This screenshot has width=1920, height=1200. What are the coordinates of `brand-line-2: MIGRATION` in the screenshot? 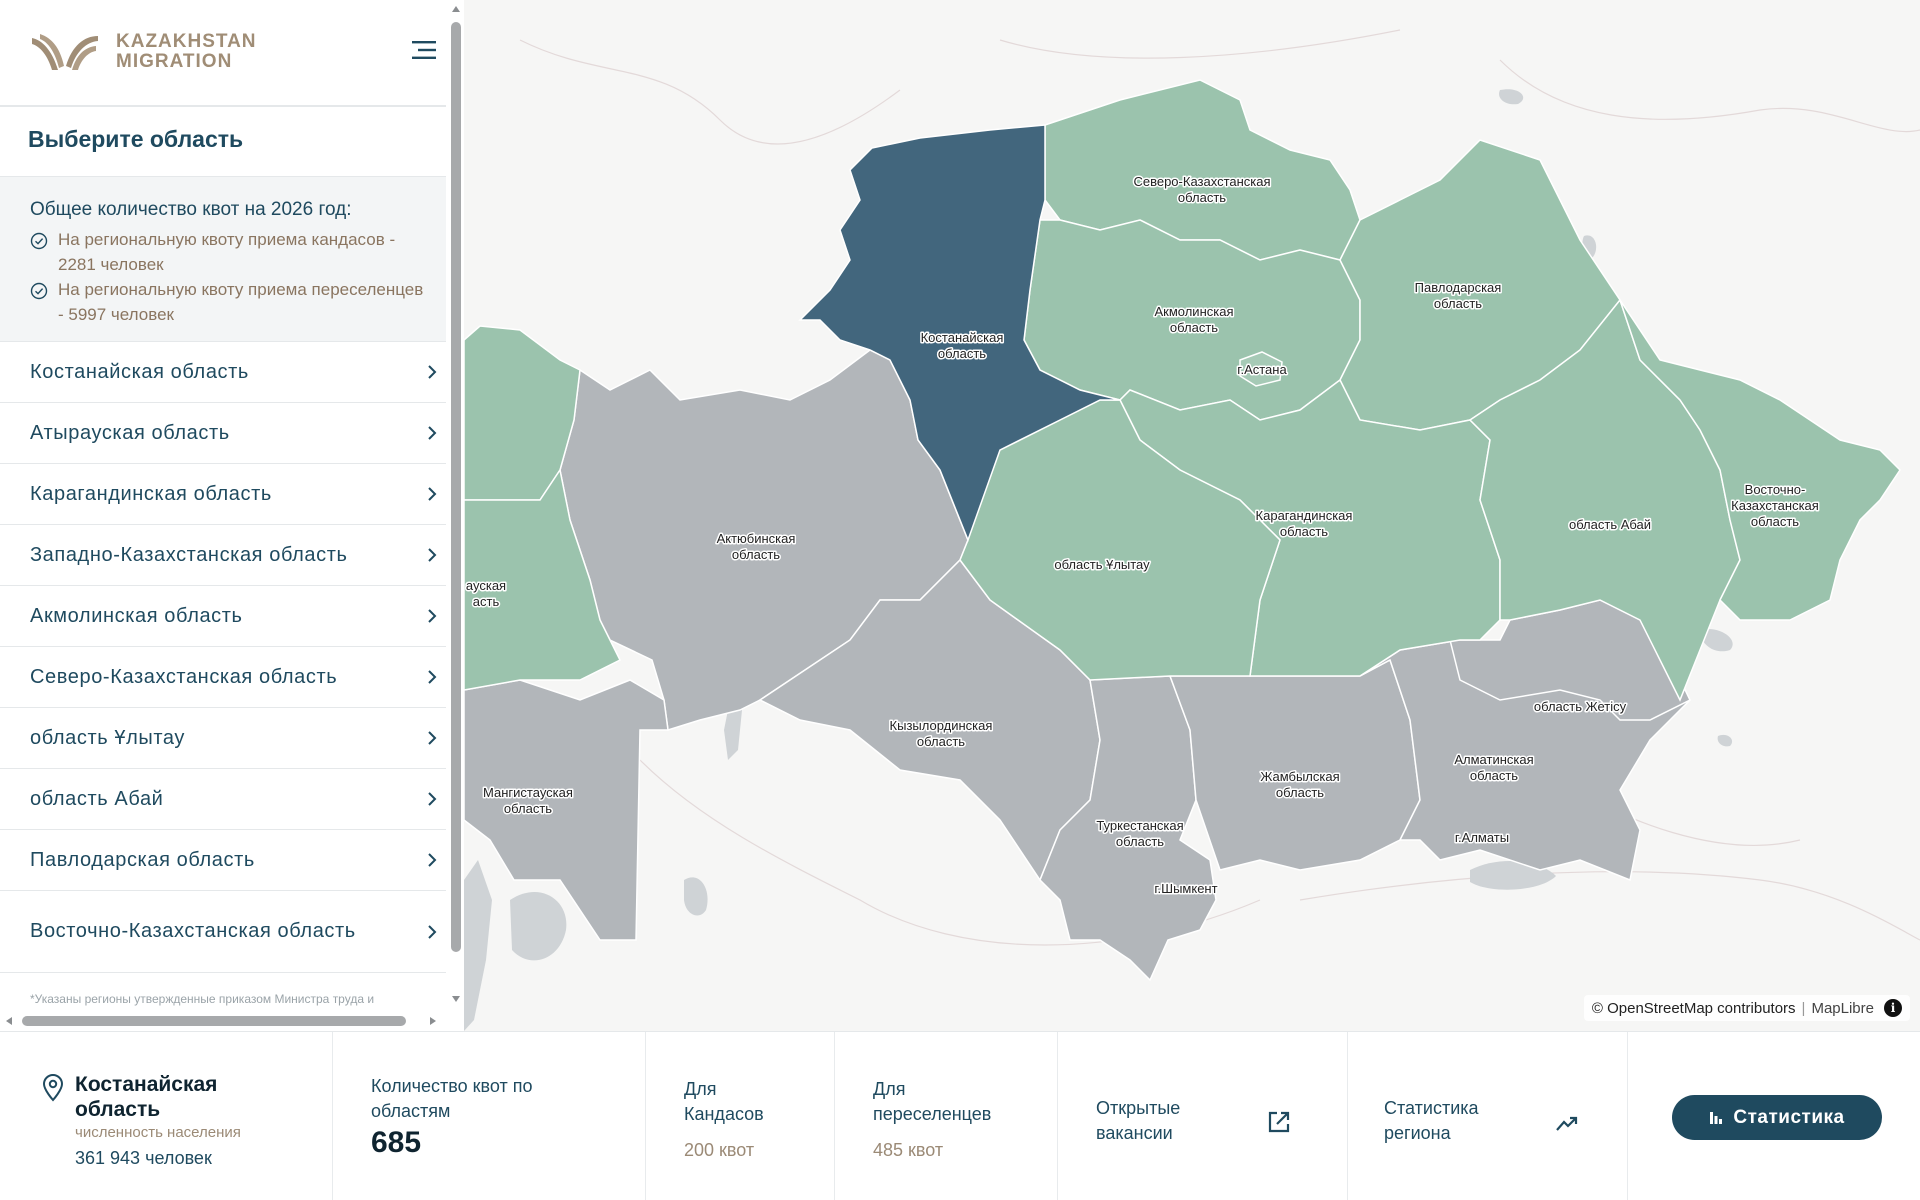 It's located at (174, 61).